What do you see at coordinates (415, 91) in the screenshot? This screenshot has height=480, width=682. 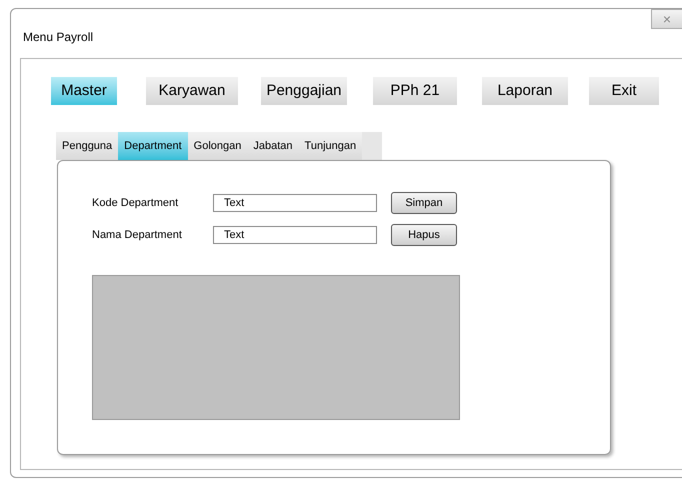 I see `menu-button: PPh 21` at bounding box center [415, 91].